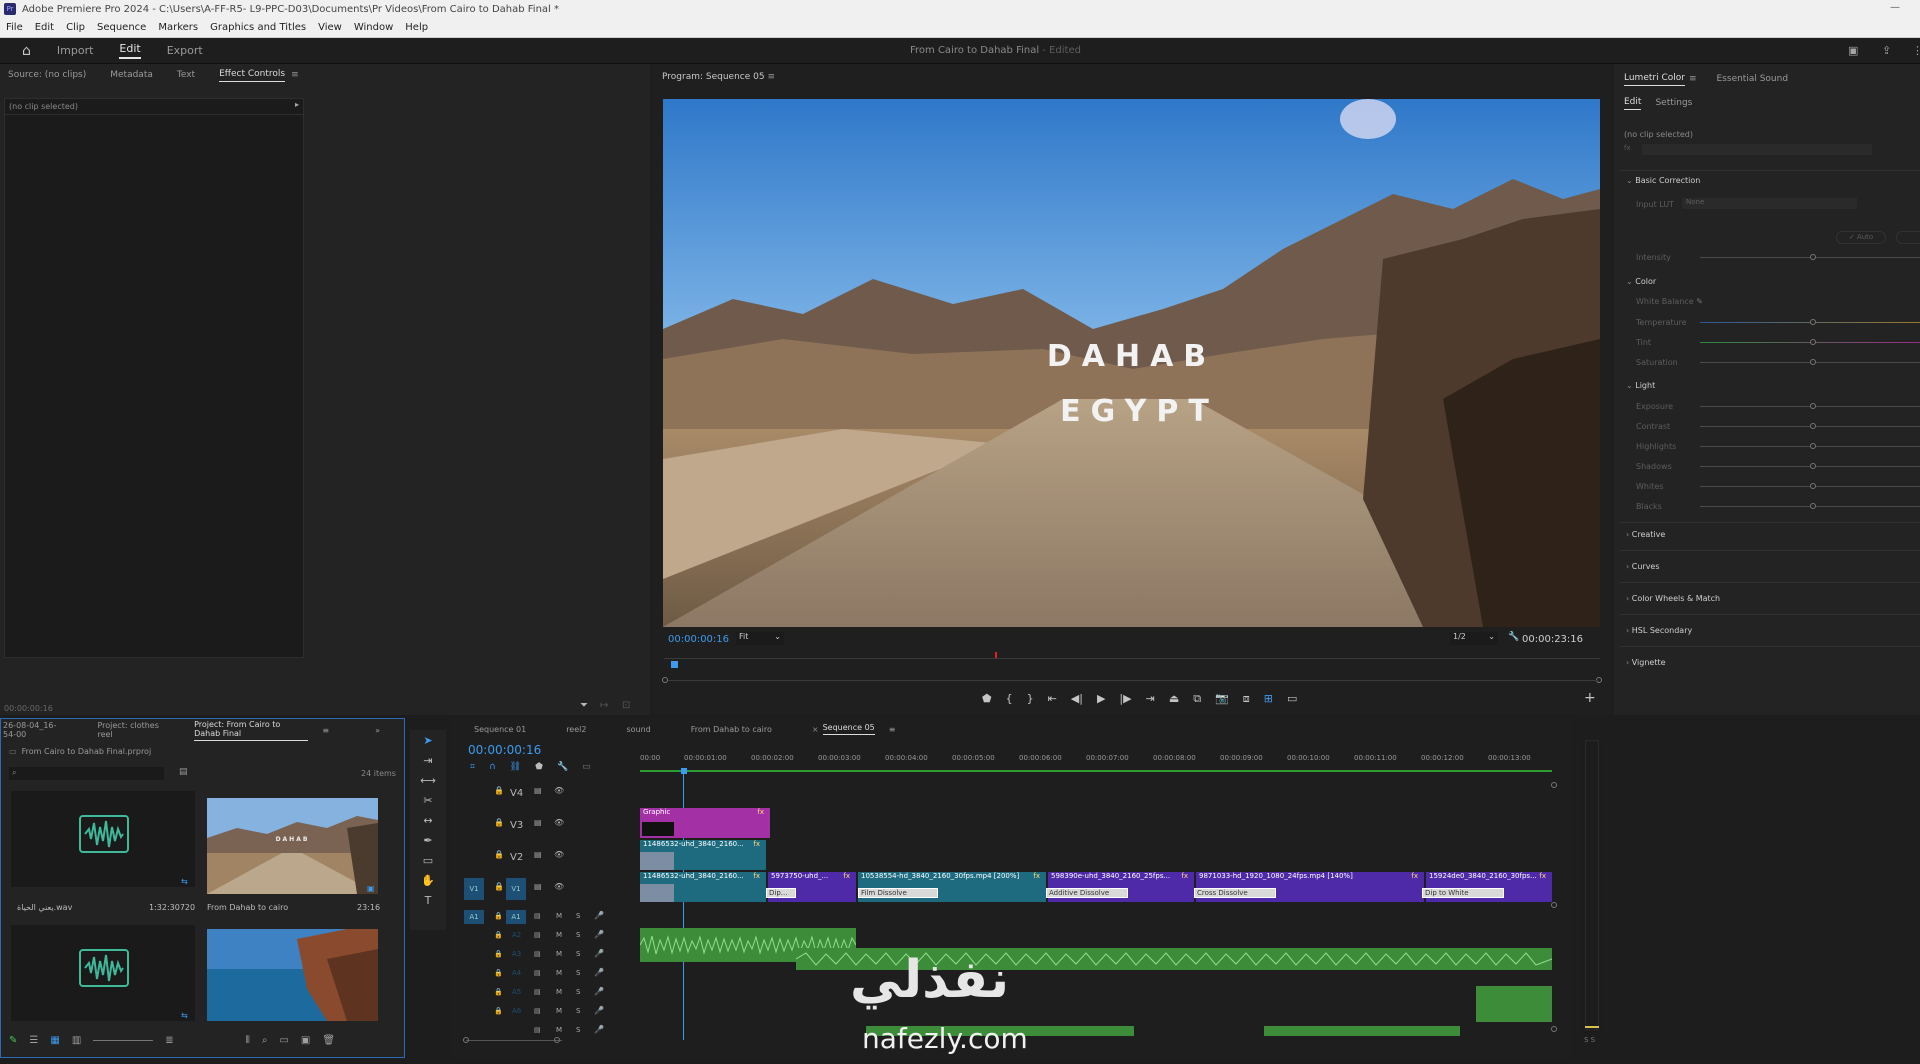 The image size is (1920, 1064). What do you see at coordinates (705, 823) in the screenshot?
I see `graphic-clip: Graphic fx` at bounding box center [705, 823].